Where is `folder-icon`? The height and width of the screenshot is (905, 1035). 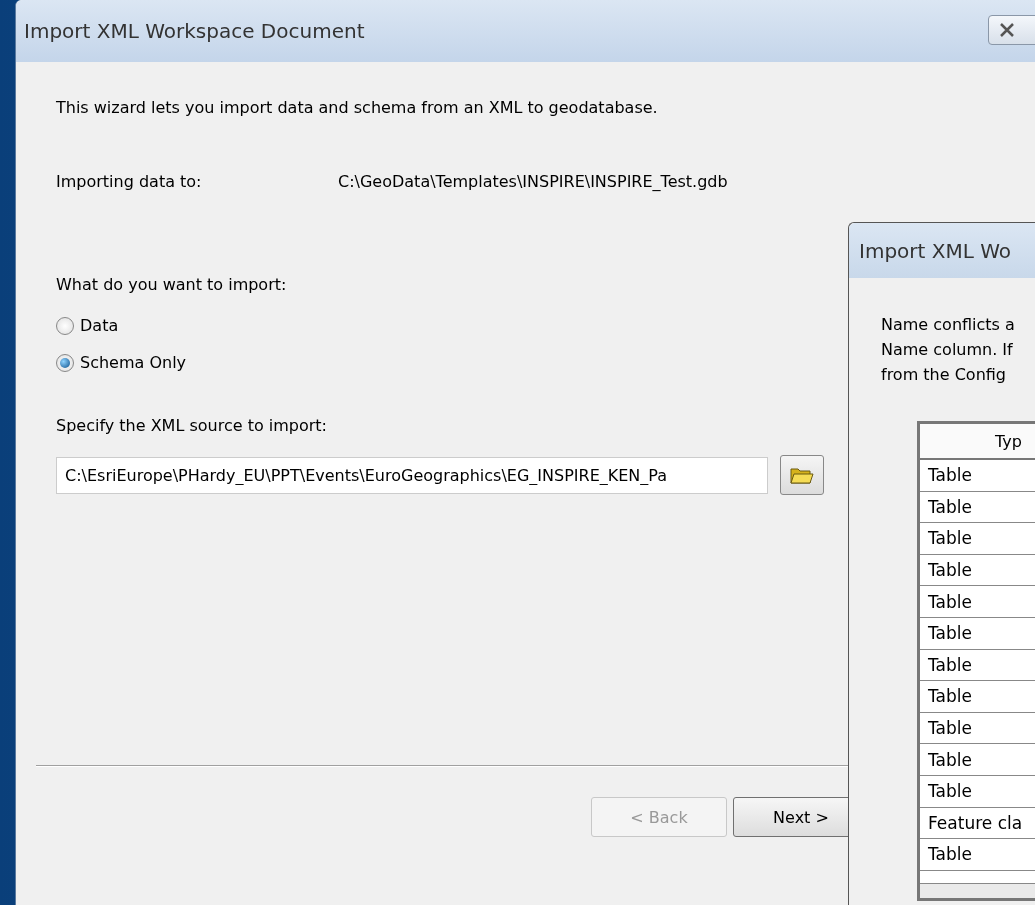 folder-icon is located at coordinates (802, 475).